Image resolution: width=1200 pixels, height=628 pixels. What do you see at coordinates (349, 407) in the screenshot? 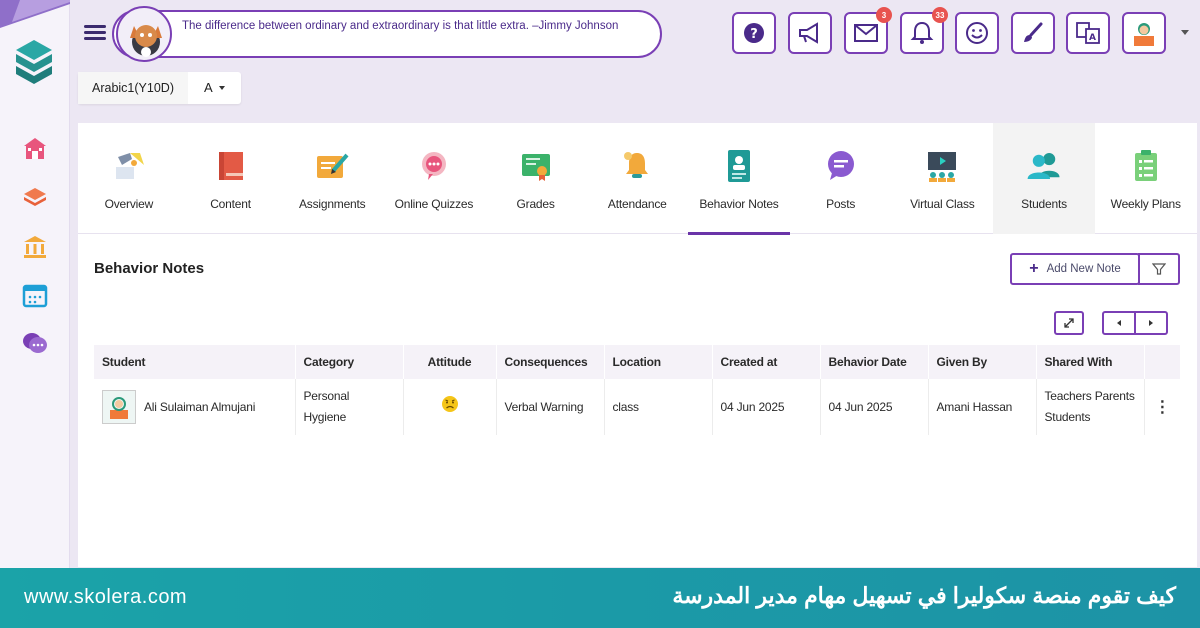
I see `category-cell: Personal Hygiene` at bounding box center [349, 407].